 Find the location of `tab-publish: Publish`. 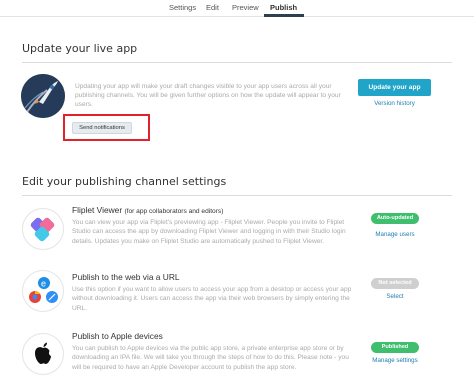

tab-publish: Publish is located at coordinates (283, 7).